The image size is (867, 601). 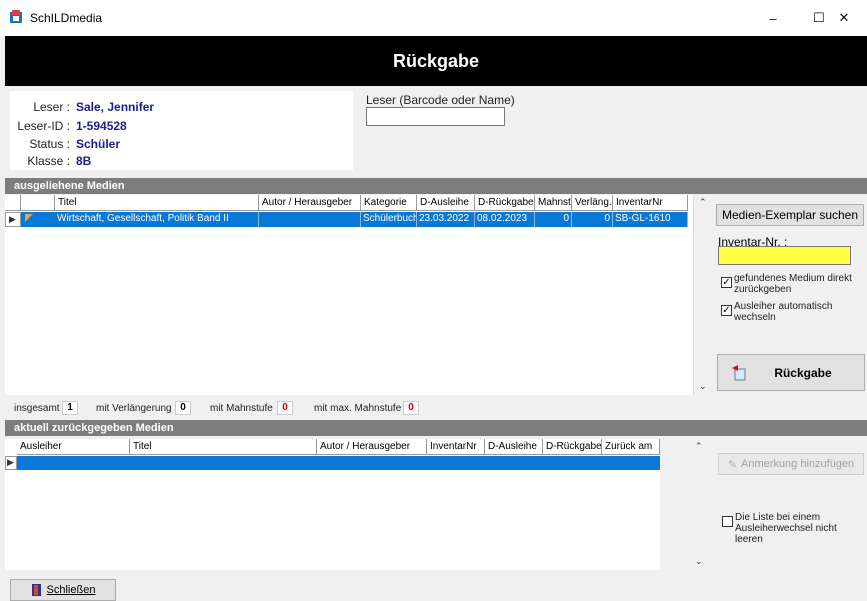 What do you see at coordinates (773, 18) in the screenshot?
I see `minimize-button: –` at bounding box center [773, 18].